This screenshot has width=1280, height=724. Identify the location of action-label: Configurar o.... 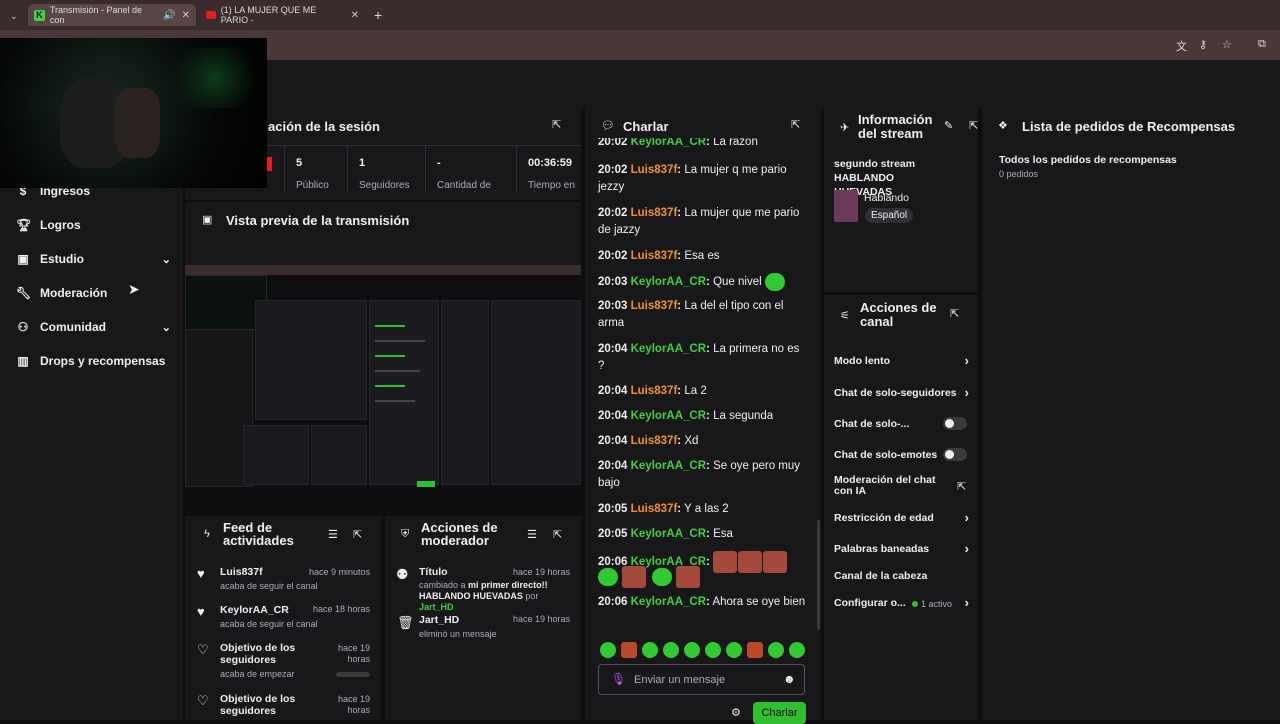
(870, 603).